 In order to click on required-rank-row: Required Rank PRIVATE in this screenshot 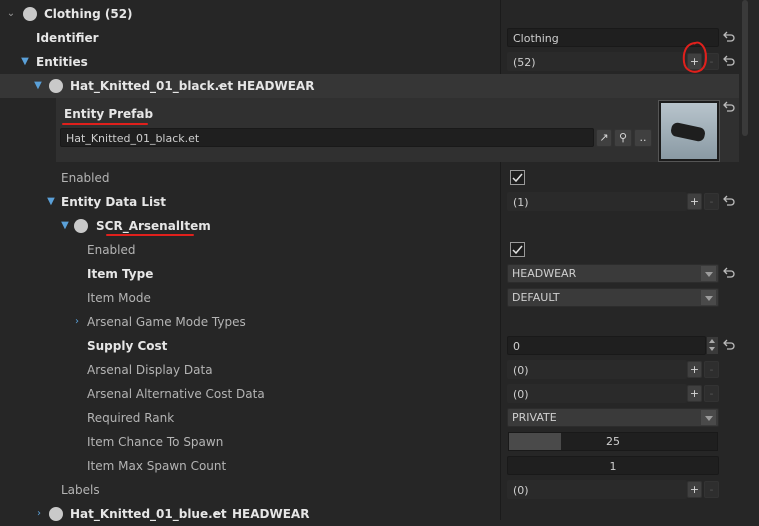, I will do `click(369, 418)`.